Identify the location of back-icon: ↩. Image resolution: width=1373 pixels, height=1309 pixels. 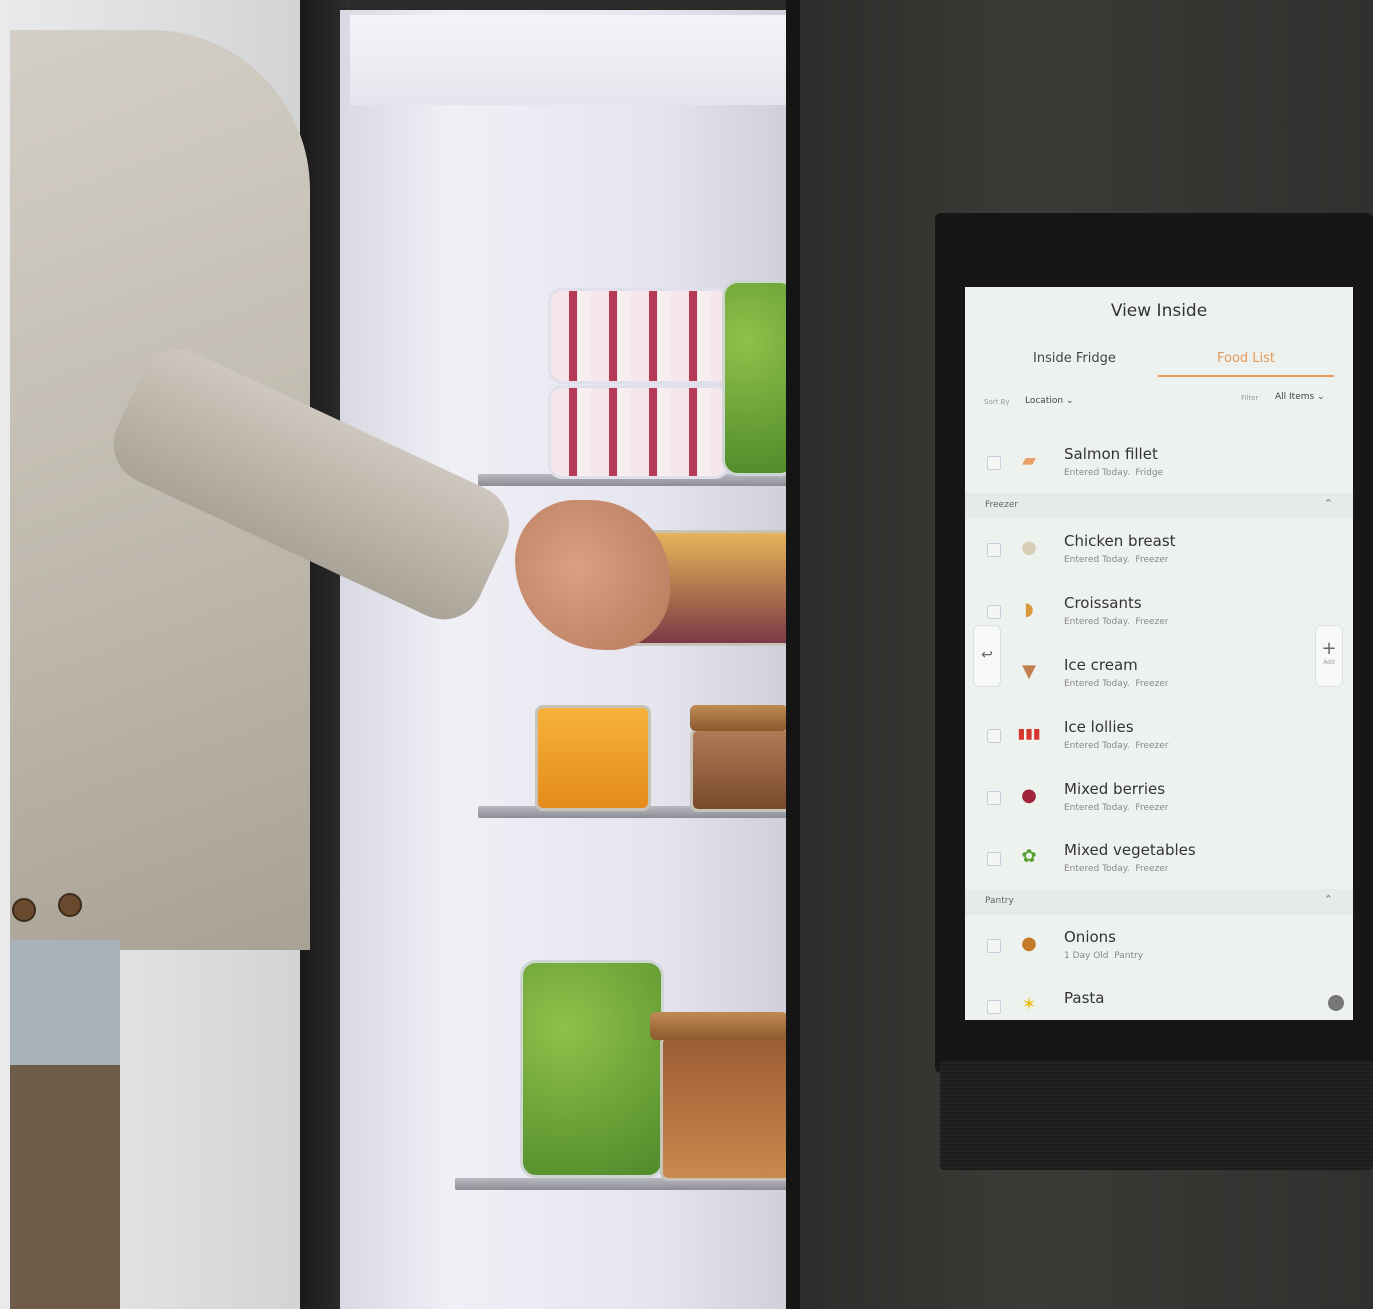
(987, 655).